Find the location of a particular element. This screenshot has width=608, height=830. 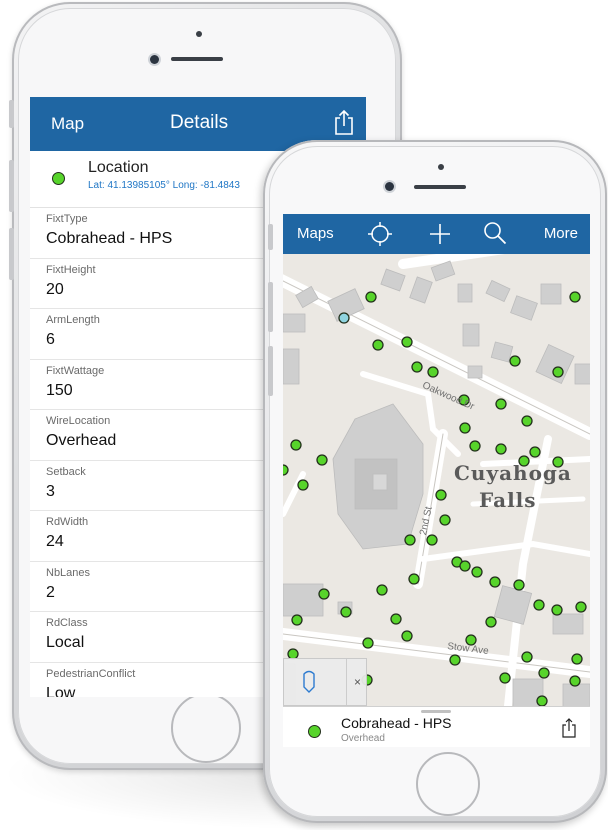

phone-front-home-button is located at coordinates (448, 784).